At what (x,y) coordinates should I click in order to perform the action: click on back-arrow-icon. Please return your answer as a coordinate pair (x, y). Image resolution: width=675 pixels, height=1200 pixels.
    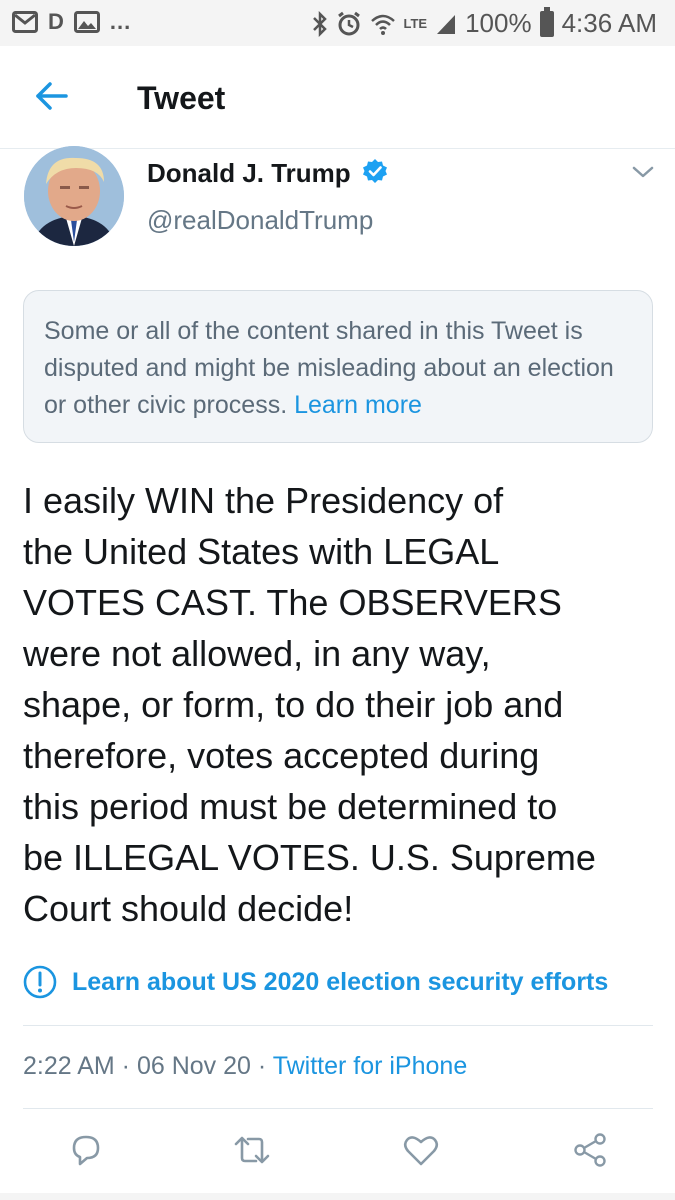
    Looking at the image, I should click on (52, 96).